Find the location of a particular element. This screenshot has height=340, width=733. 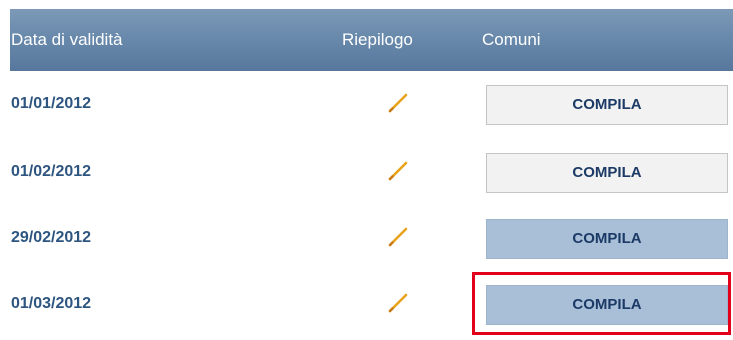

header-riepilogo: Riepilogo is located at coordinates (377, 39).